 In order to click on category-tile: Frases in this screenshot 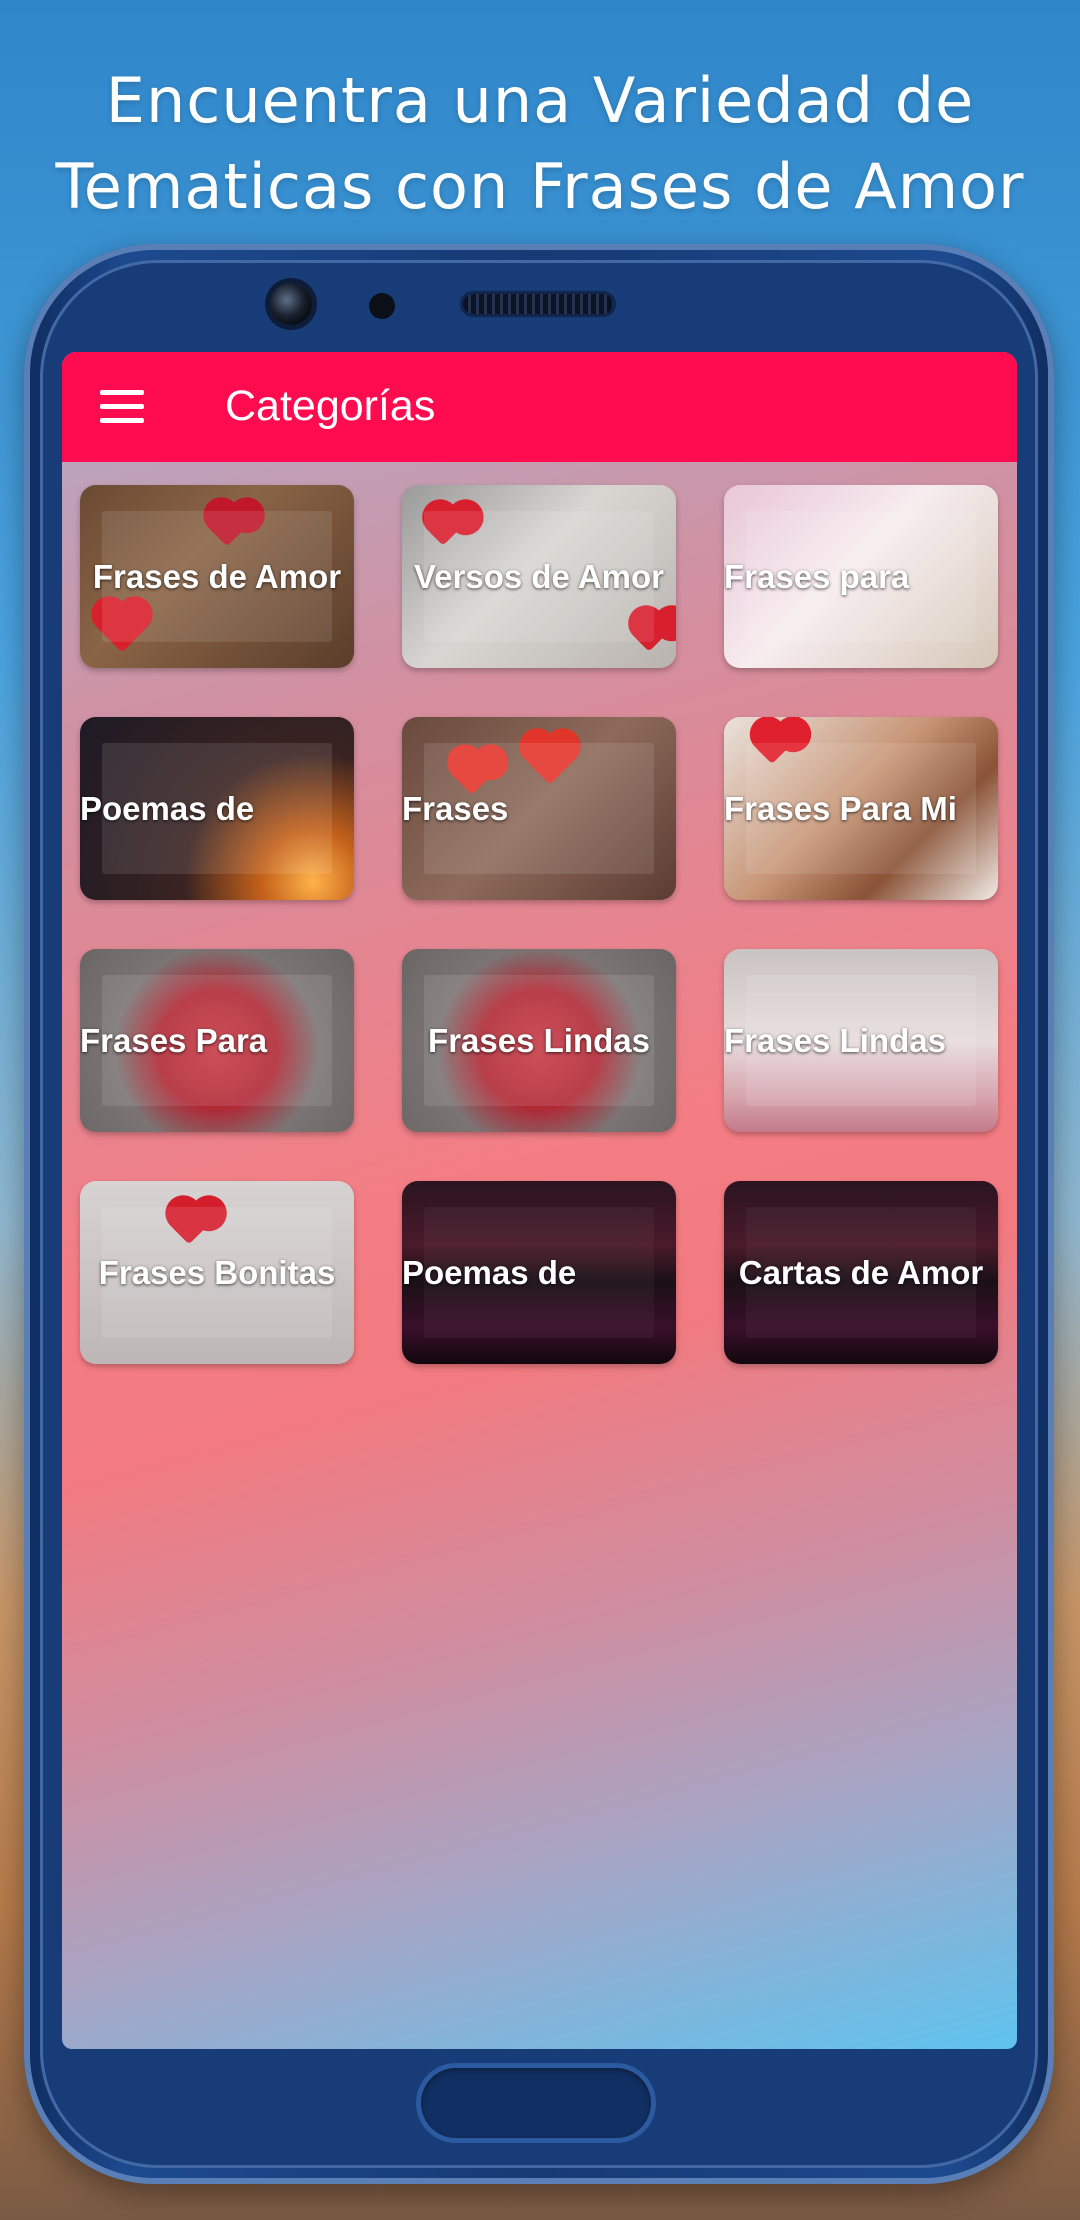, I will do `click(539, 808)`.